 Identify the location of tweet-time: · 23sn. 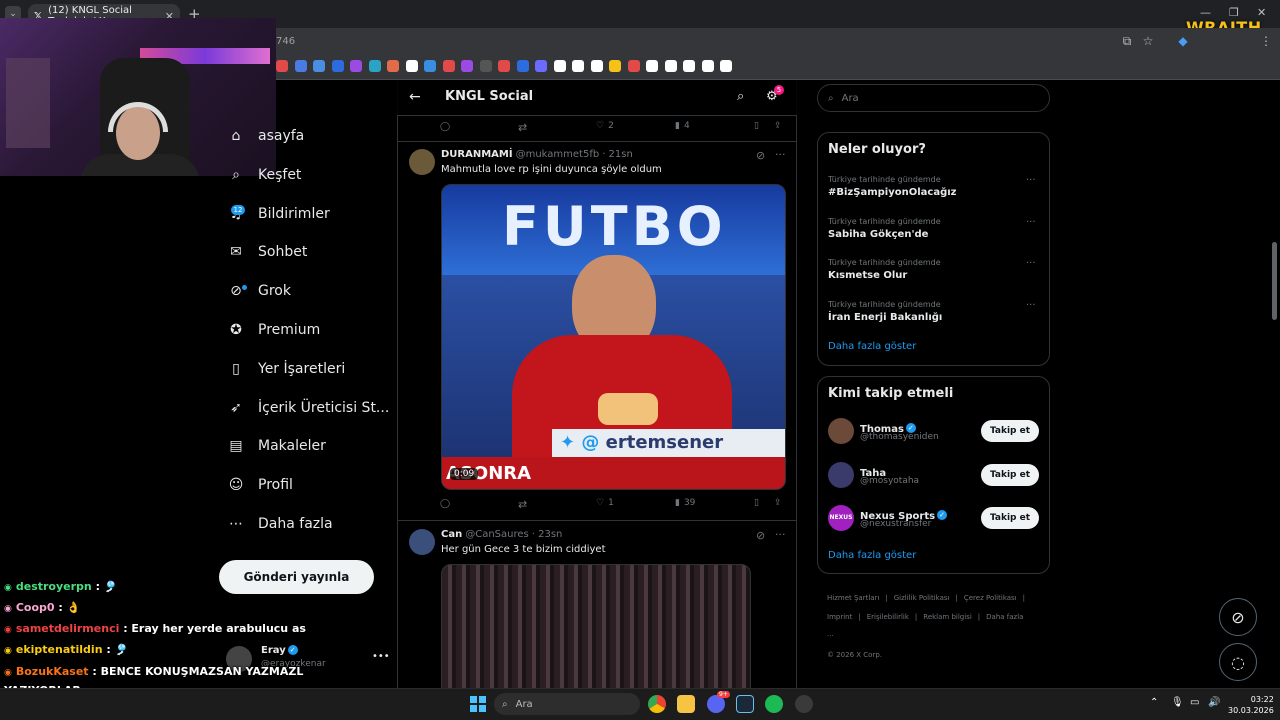
(547, 534).